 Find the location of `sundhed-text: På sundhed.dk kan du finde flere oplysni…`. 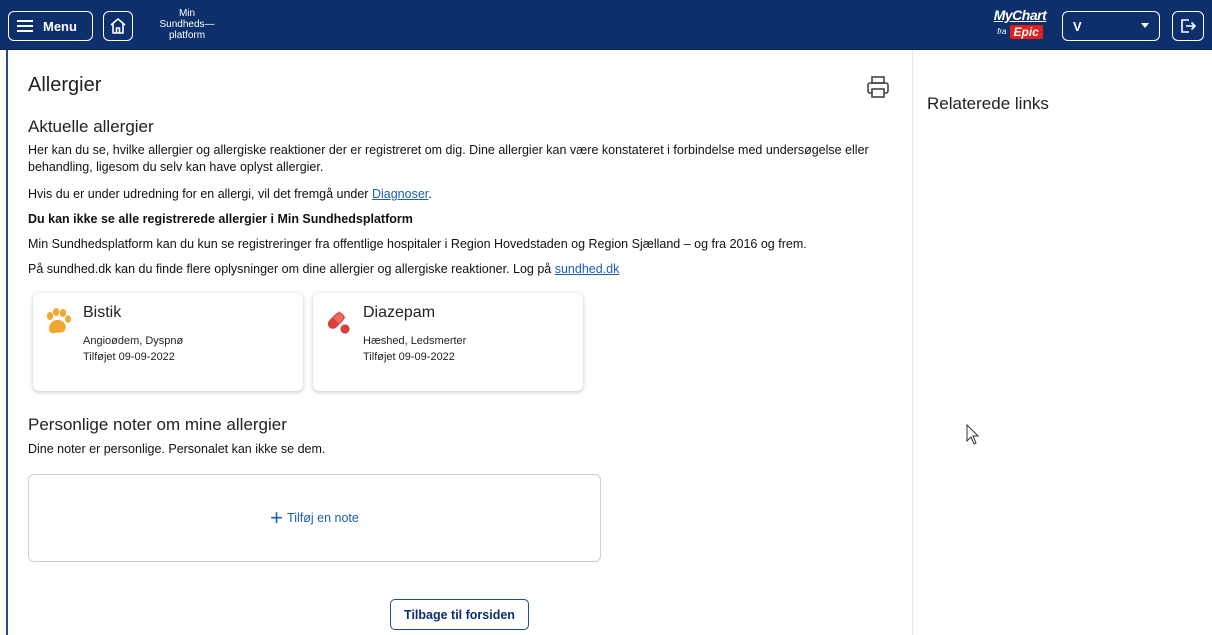

sundhed-text: På sundhed.dk kan du finde flere oplysni… is located at coordinates (458, 269).